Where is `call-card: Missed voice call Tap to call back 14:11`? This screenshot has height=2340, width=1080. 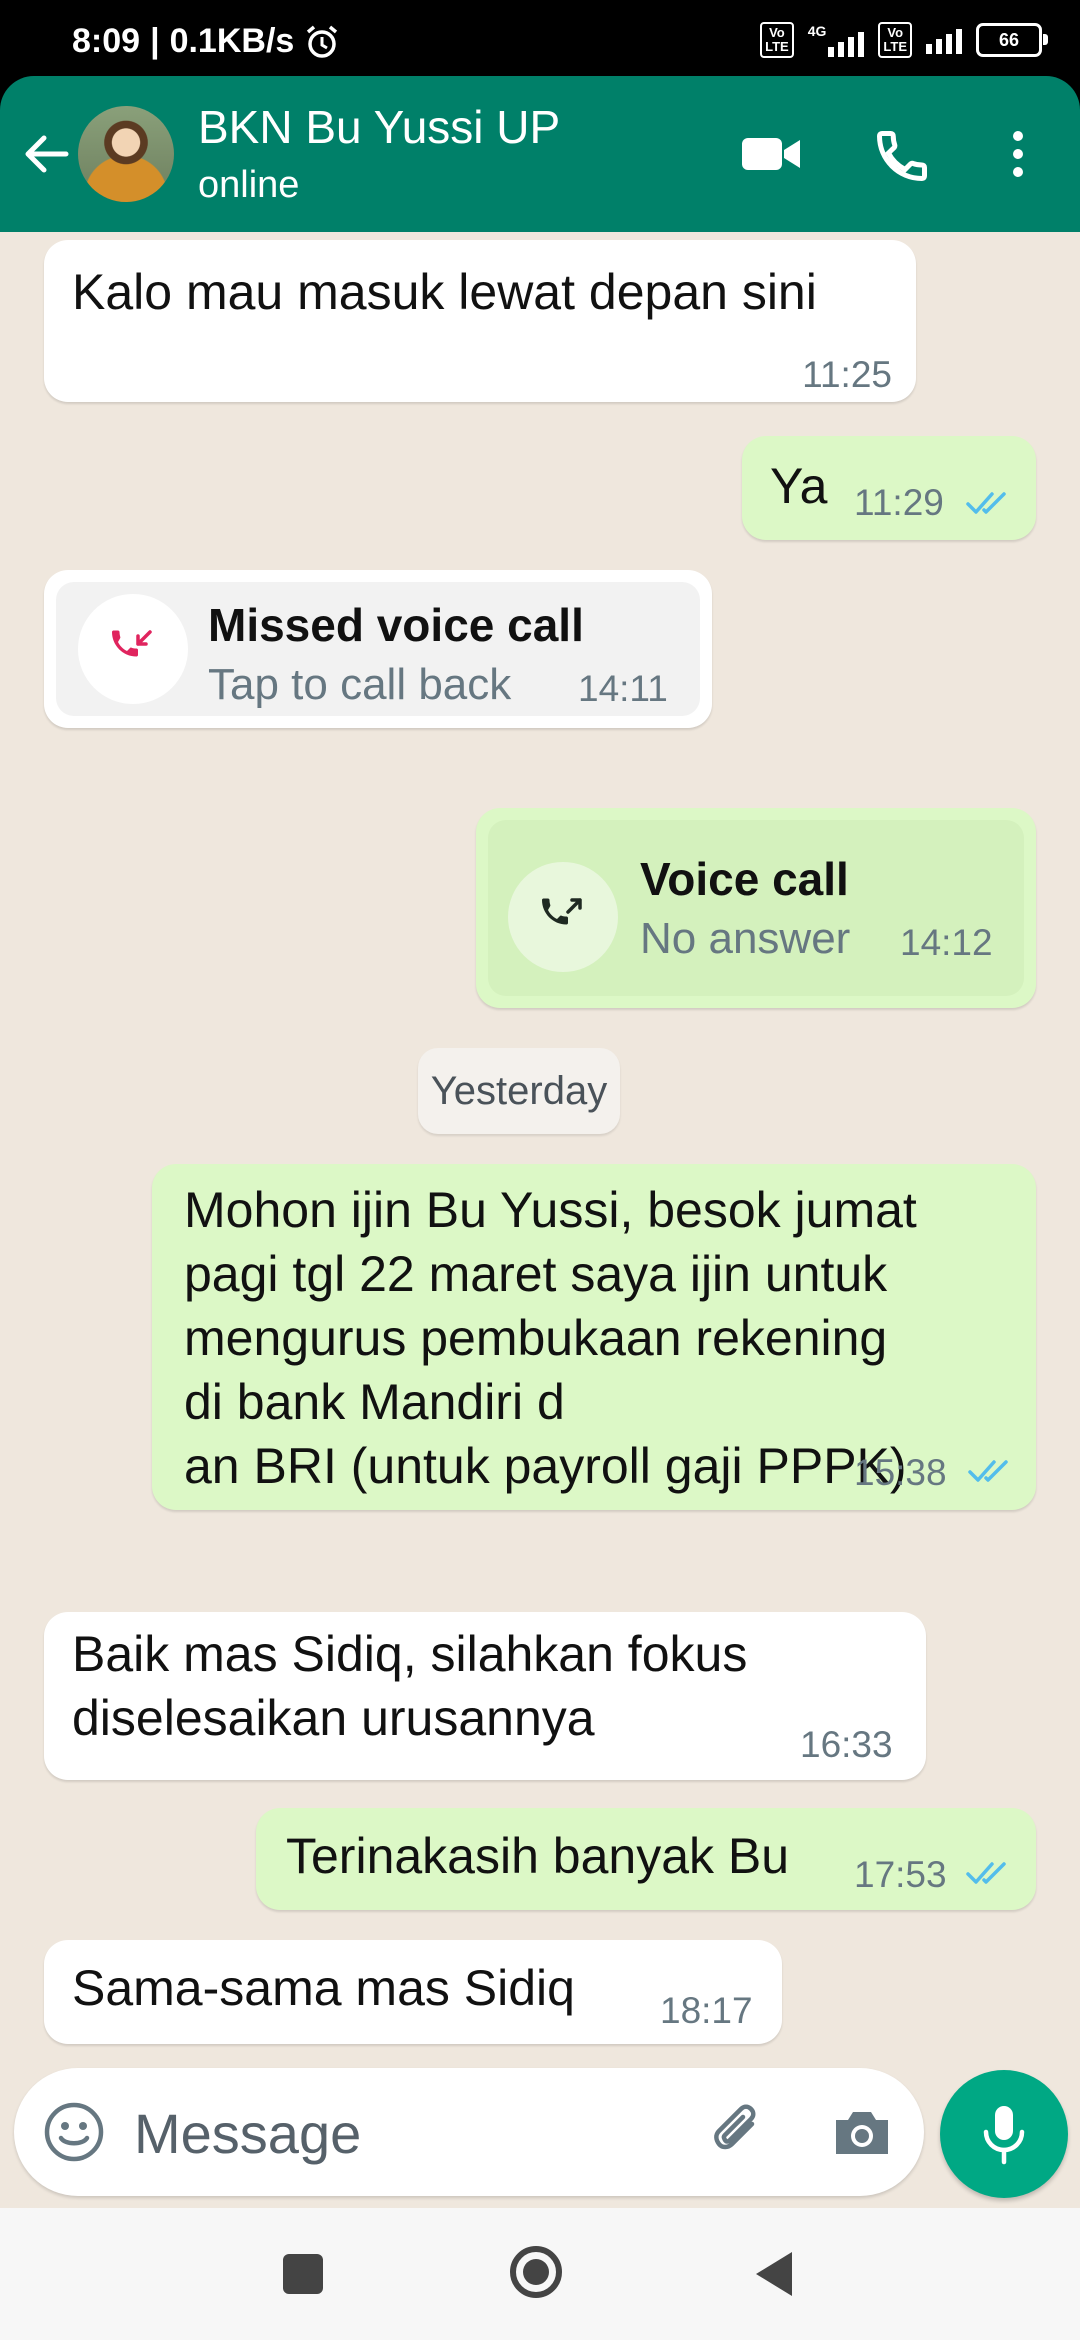
call-card: Missed voice call Tap to call back 14:11 is located at coordinates (378, 649).